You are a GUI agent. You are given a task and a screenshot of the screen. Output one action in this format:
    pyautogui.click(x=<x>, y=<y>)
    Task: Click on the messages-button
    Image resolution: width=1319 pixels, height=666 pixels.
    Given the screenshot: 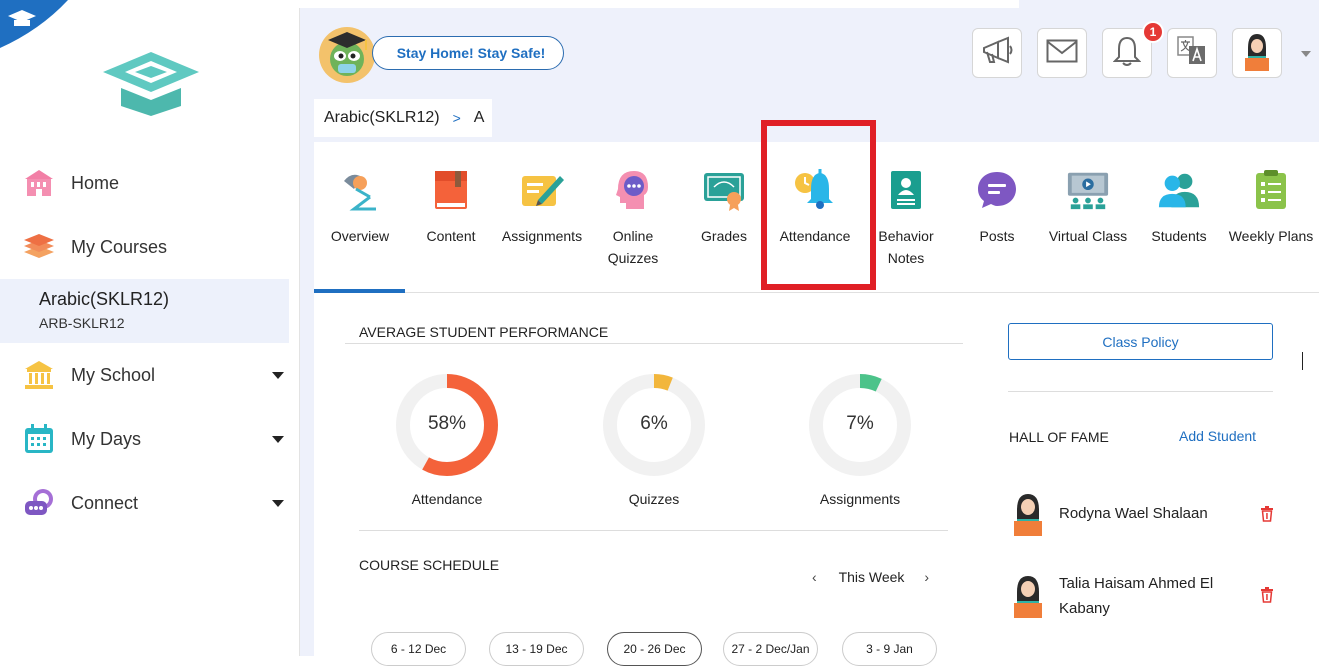 What is the action you would take?
    pyautogui.click(x=1062, y=53)
    